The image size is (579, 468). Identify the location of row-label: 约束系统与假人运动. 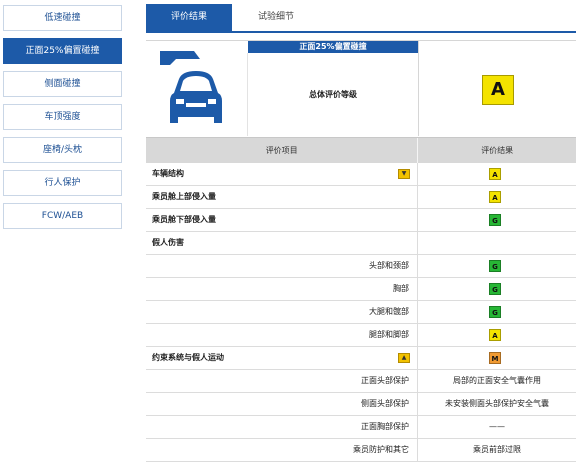
(188, 357).